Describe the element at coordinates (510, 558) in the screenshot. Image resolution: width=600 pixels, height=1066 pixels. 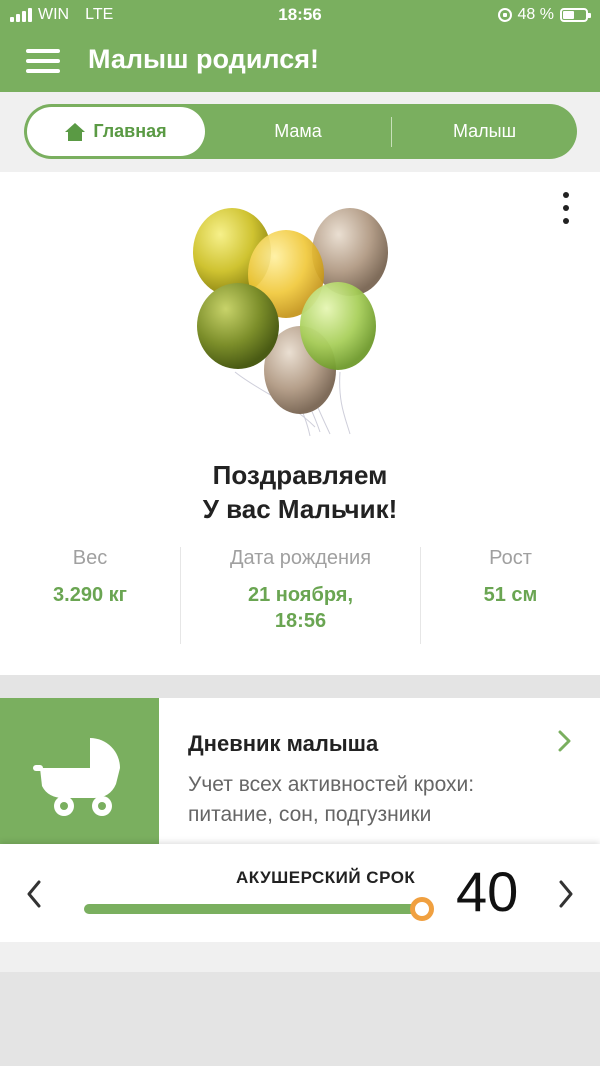
I see `stat-height-label: Рост` at that location.